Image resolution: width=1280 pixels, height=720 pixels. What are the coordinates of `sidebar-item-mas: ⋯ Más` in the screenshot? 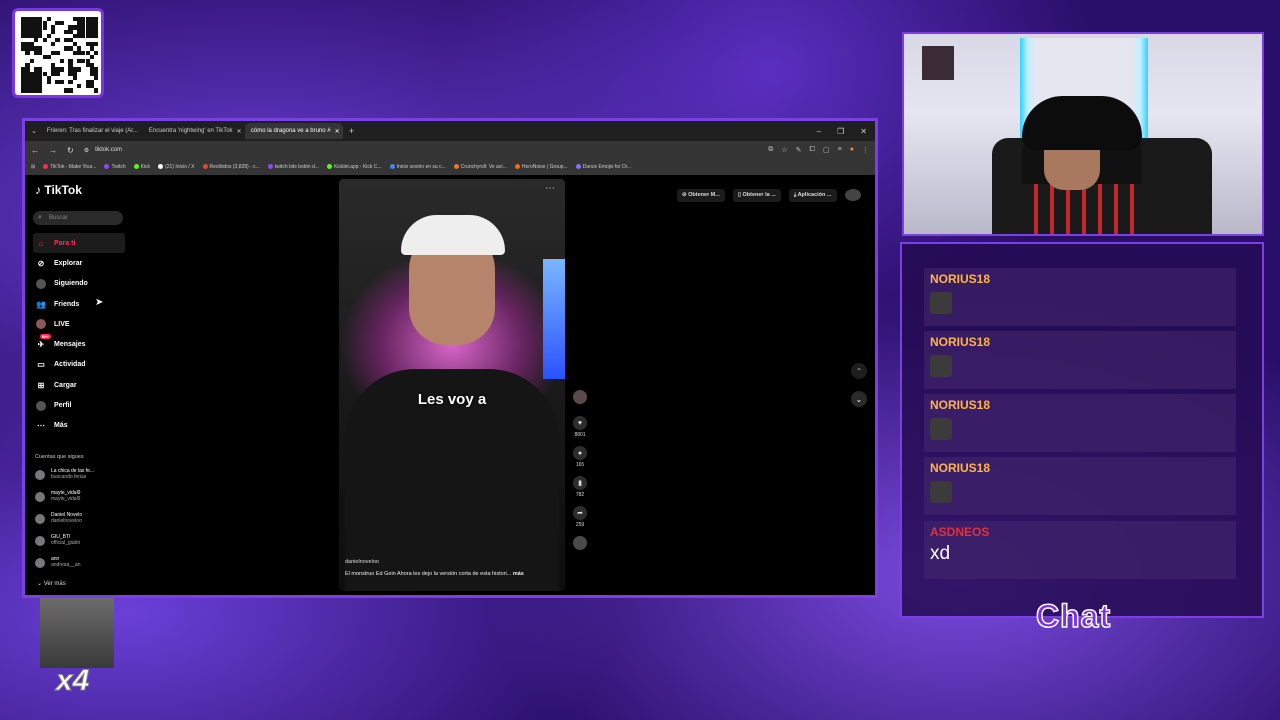 It's located at (79, 426).